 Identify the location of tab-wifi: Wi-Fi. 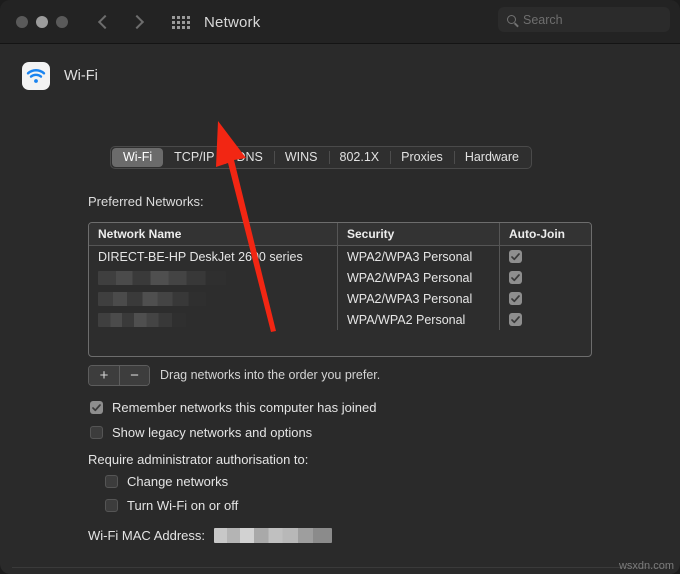
(138, 157).